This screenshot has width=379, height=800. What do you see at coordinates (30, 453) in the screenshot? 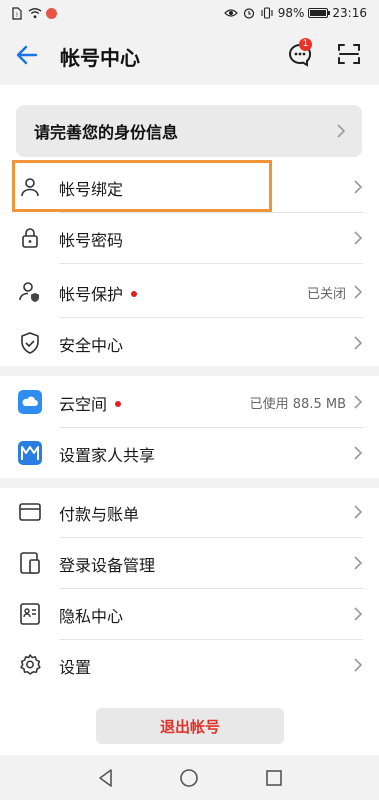
I see `family-share-icon` at bounding box center [30, 453].